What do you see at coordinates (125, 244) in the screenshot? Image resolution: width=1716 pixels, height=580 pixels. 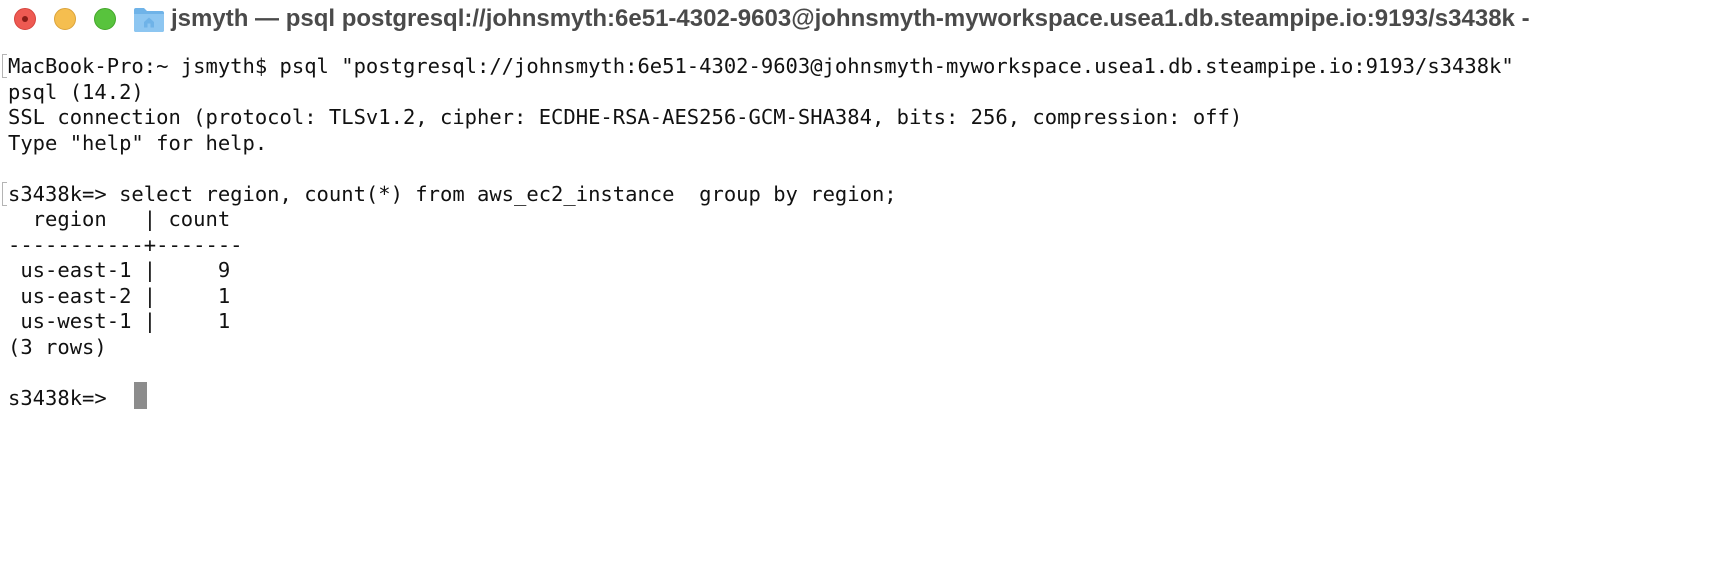 I see `terminal-line: -----------+-------` at bounding box center [125, 244].